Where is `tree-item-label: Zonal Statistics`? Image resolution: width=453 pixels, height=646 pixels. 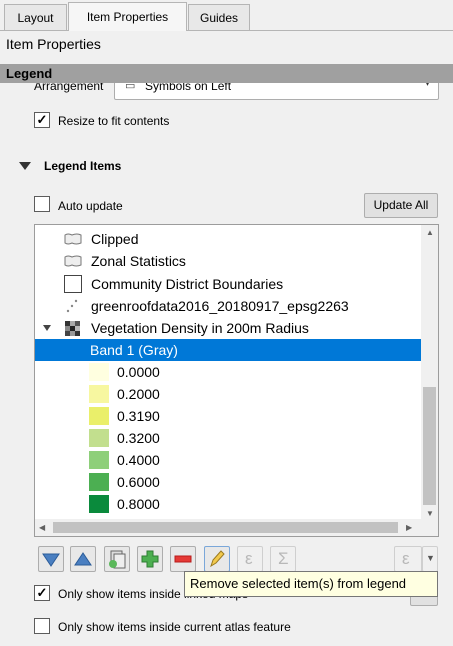
tree-item-label: Zonal Statistics is located at coordinates (138, 261).